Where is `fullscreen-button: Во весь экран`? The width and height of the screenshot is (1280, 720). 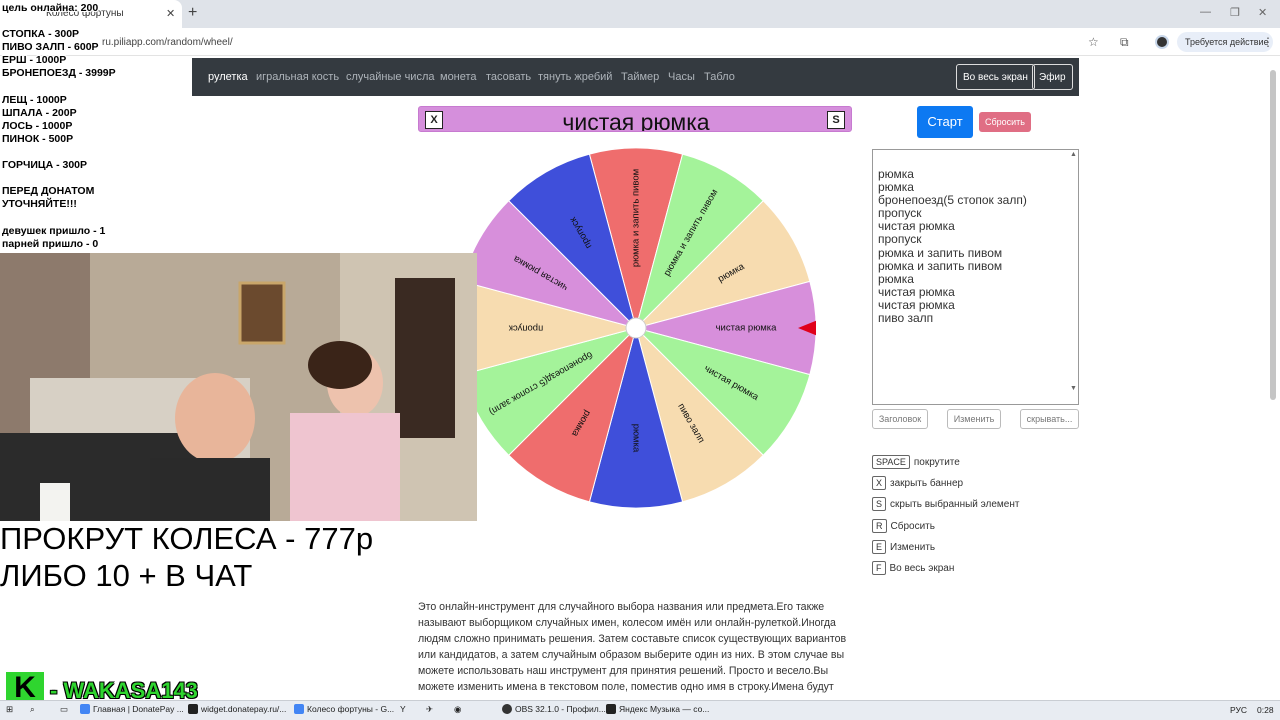 fullscreen-button: Во весь экран is located at coordinates (995, 77).